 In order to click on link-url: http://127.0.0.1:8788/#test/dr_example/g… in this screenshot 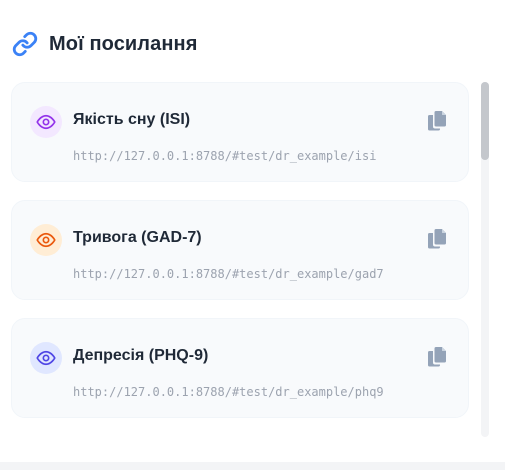, I will do `click(228, 274)`.